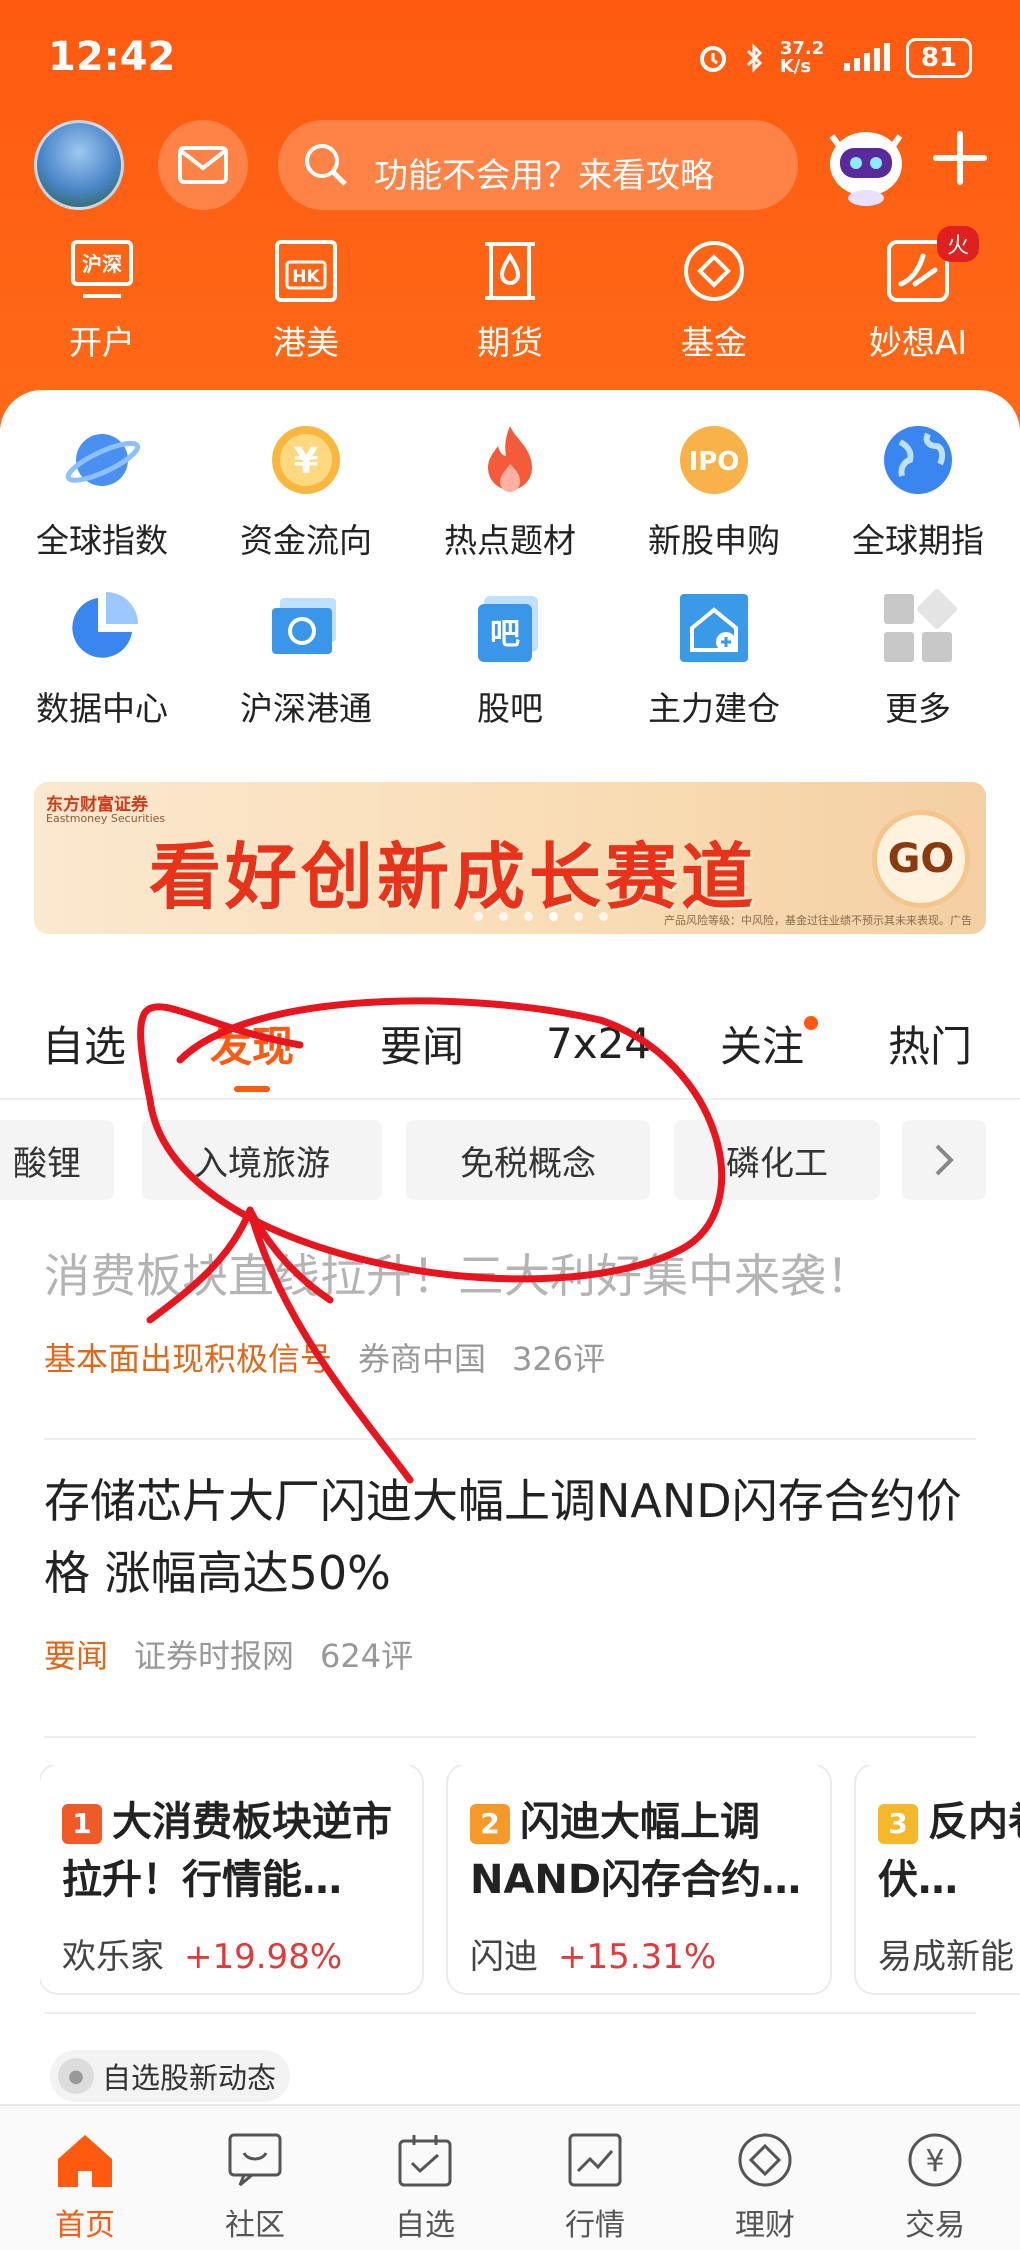 This screenshot has width=1020, height=2250. Describe the element at coordinates (818, 920) in the screenshot. I see `banner-risk-note: 产品风险等级：中风险，基金过往业绩不预示其未来表现。广告` at that location.